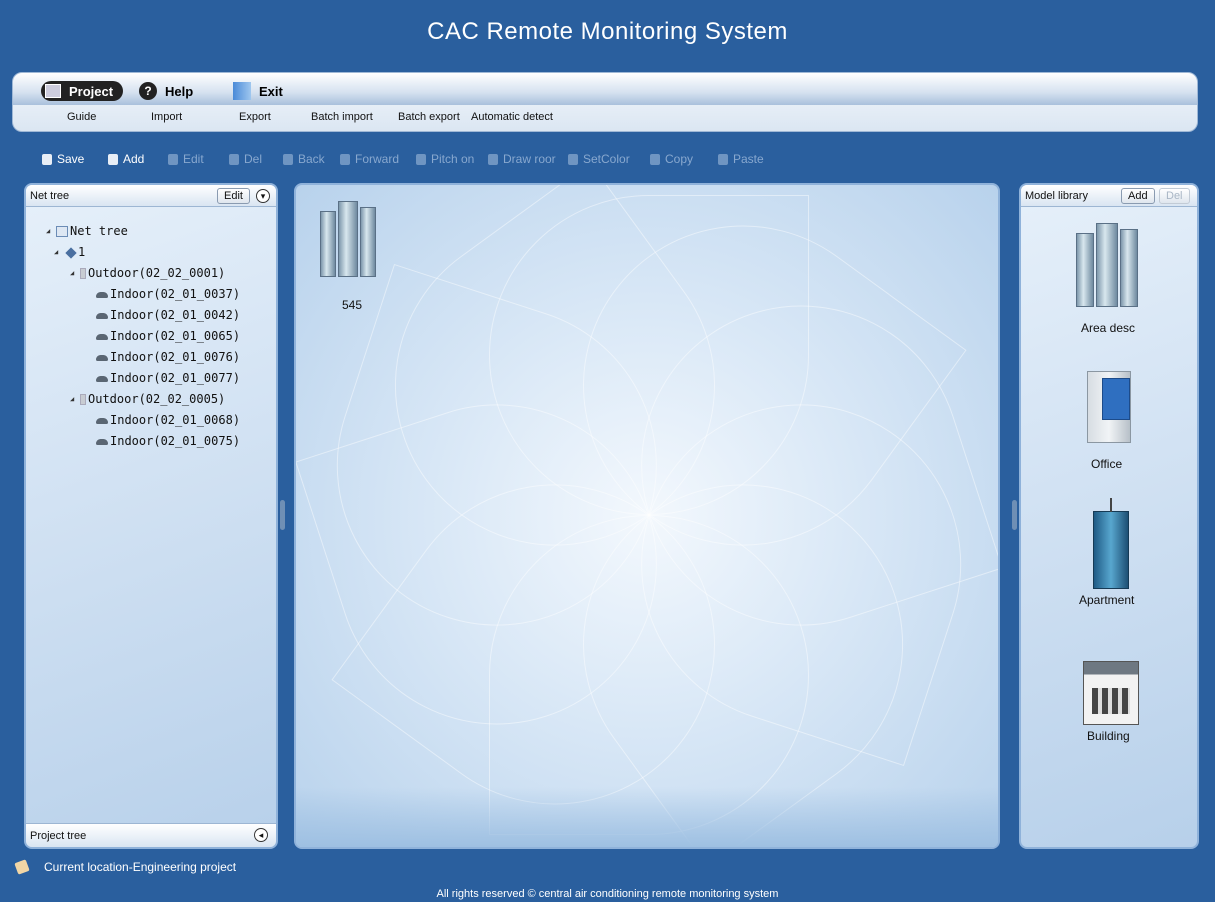 The width and height of the screenshot is (1215, 902). Describe the element at coordinates (113, 159) in the screenshot. I see `add-icon` at that location.